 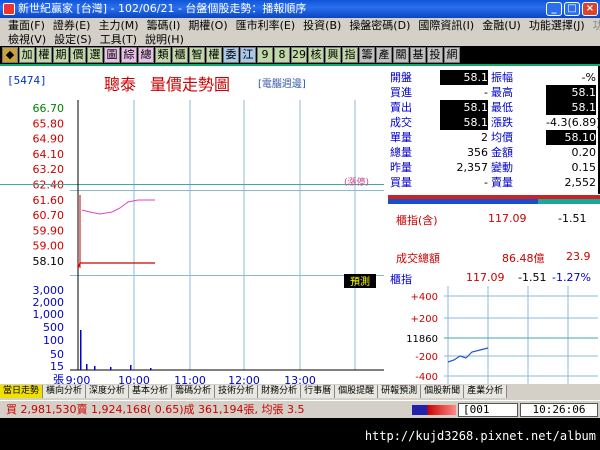 What do you see at coordinates (65, 391) in the screenshot?
I see `analysis-tab: 橫向分析` at bounding box center [65, 391].